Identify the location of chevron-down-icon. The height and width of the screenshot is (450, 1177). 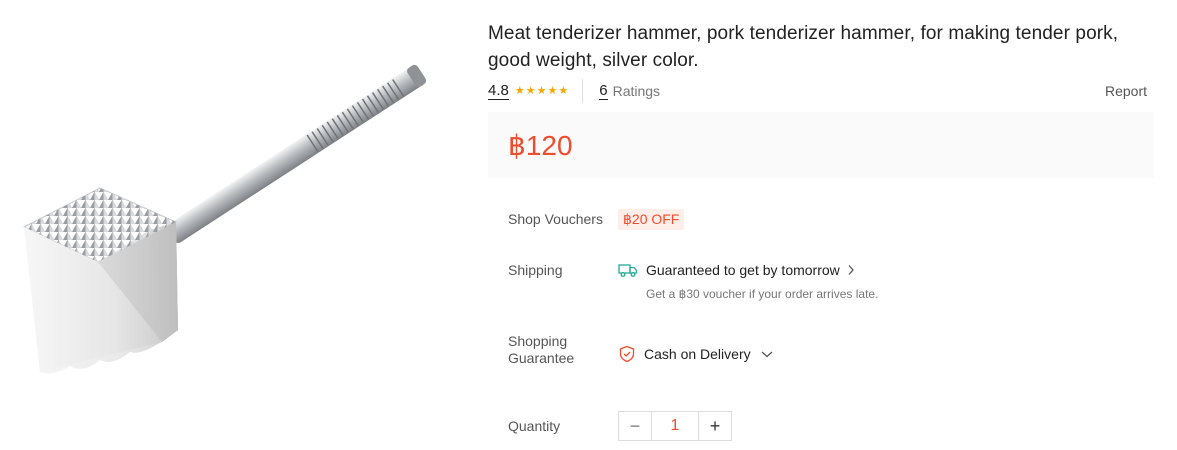
(767, 354).